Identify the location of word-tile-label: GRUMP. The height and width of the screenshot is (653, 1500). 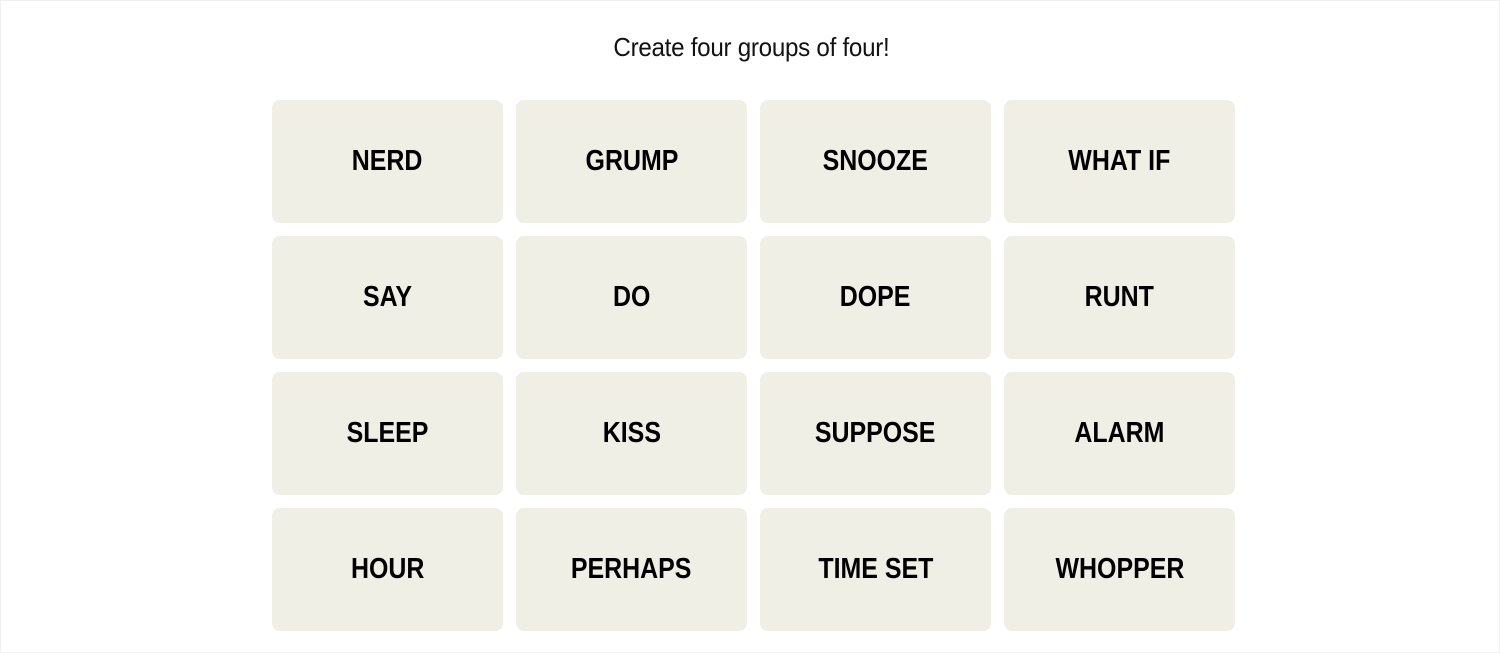
(631, 161).